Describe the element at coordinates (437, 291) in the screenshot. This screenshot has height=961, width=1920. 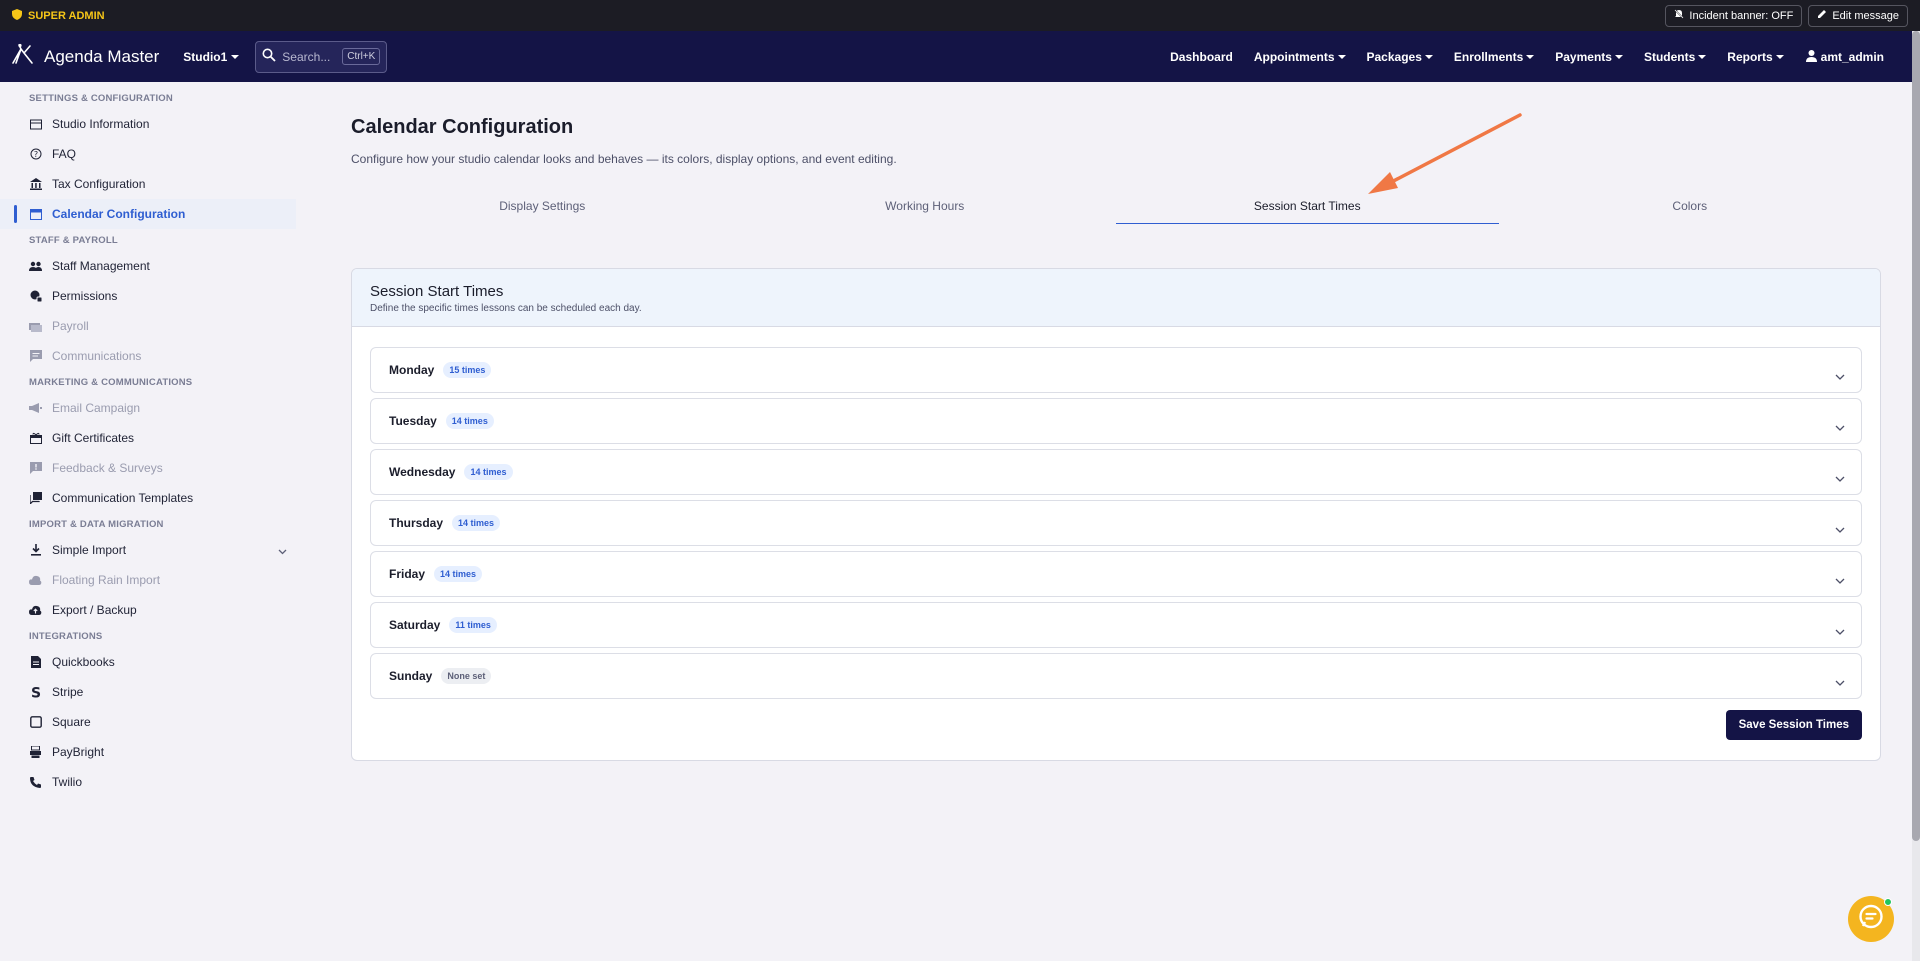
I see `card-title: Session Start Times` at that location.